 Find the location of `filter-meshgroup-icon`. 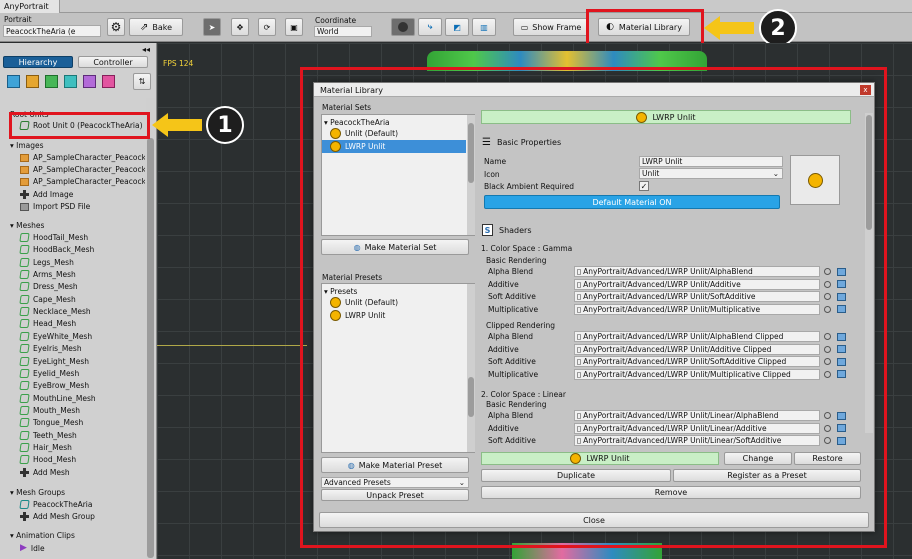

filter-meshgroup-icon is located at coordinates (70, 81).